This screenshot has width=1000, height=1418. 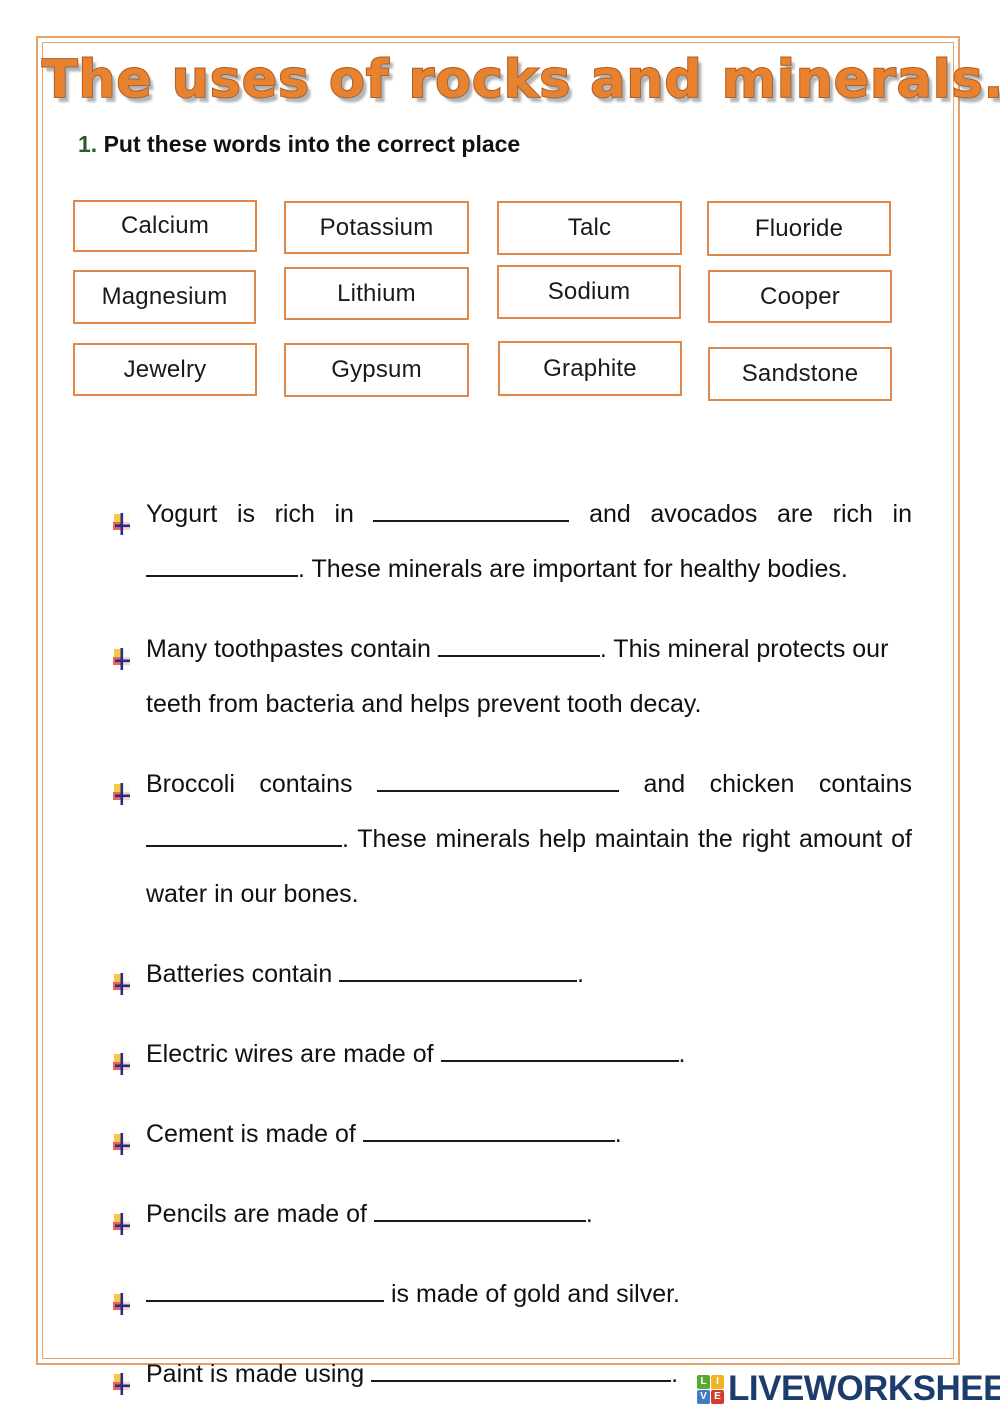 I want to click on sentence-text: Broccoli contains, so click(x=261, y=784).